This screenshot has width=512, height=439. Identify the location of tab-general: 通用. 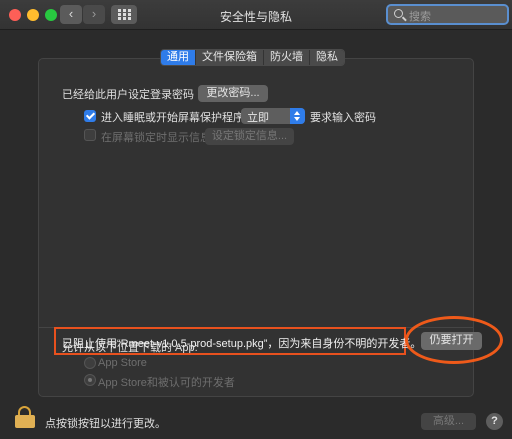
(178, 57).